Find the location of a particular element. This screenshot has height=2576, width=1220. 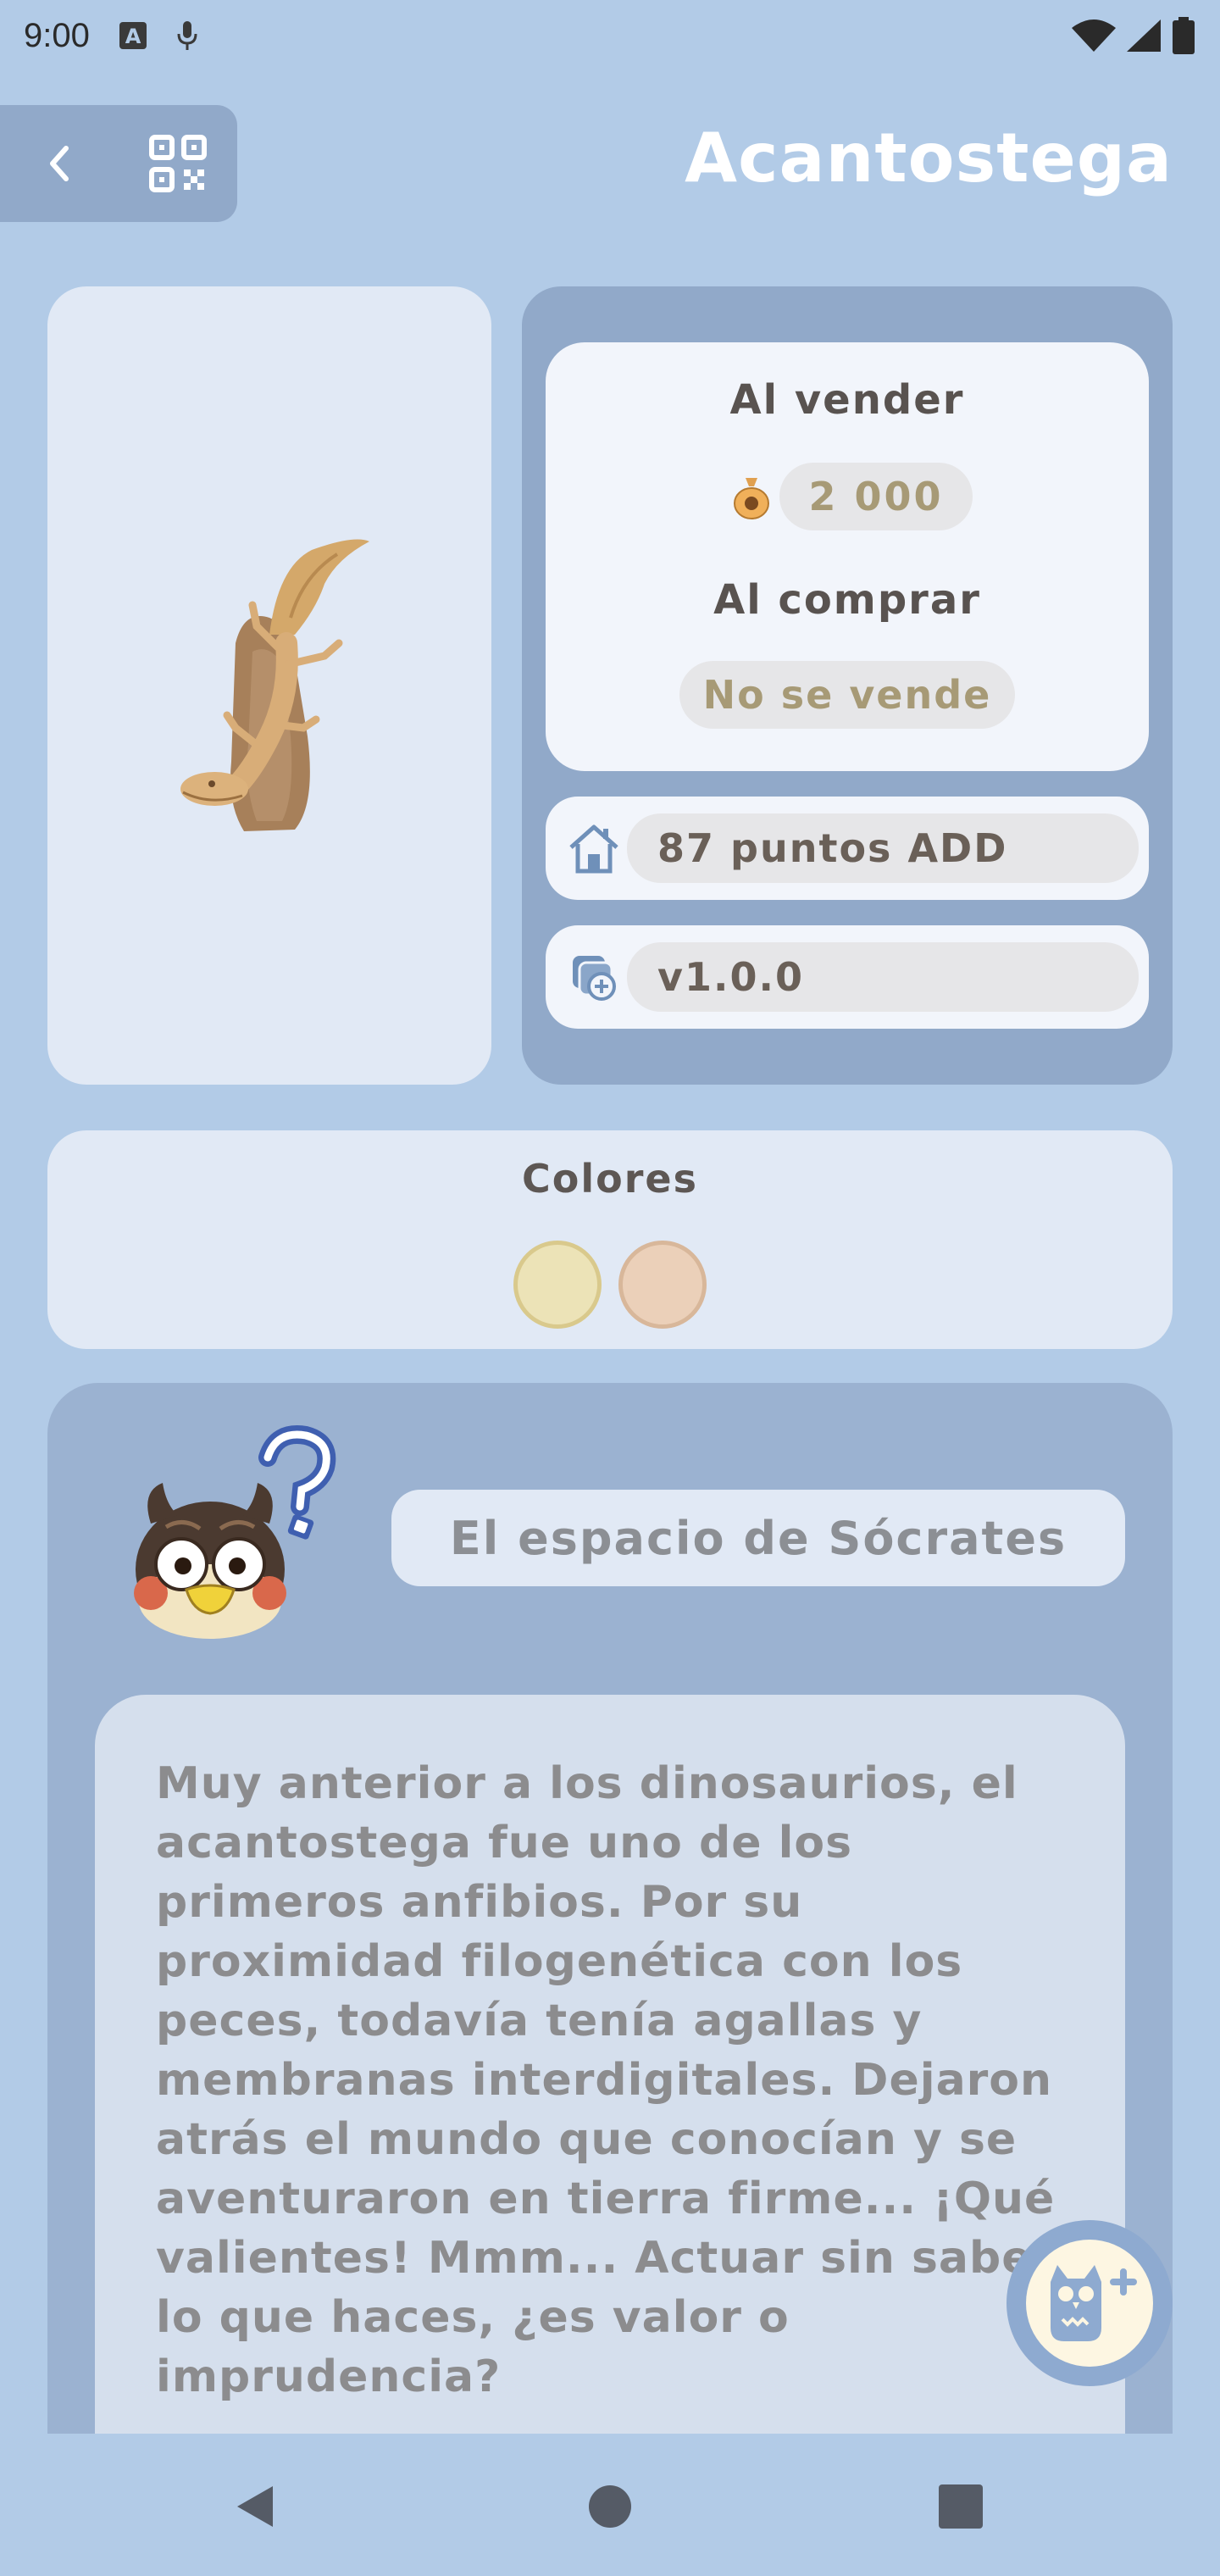

hha-points-value: 87 puntos ADD is located at coordinates (883, 848).